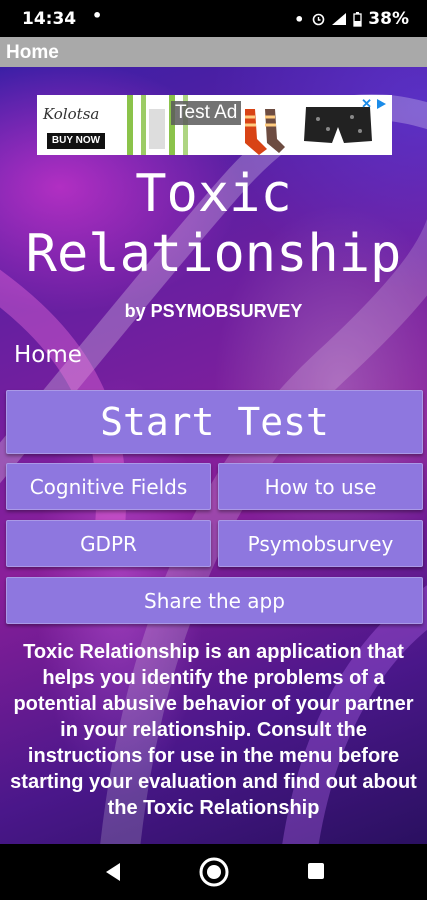 The image size is (427, 900). What do you see at coordinates (113, 872) in the screenshot?
I see `back-icon` at bounding box center [113, 872].